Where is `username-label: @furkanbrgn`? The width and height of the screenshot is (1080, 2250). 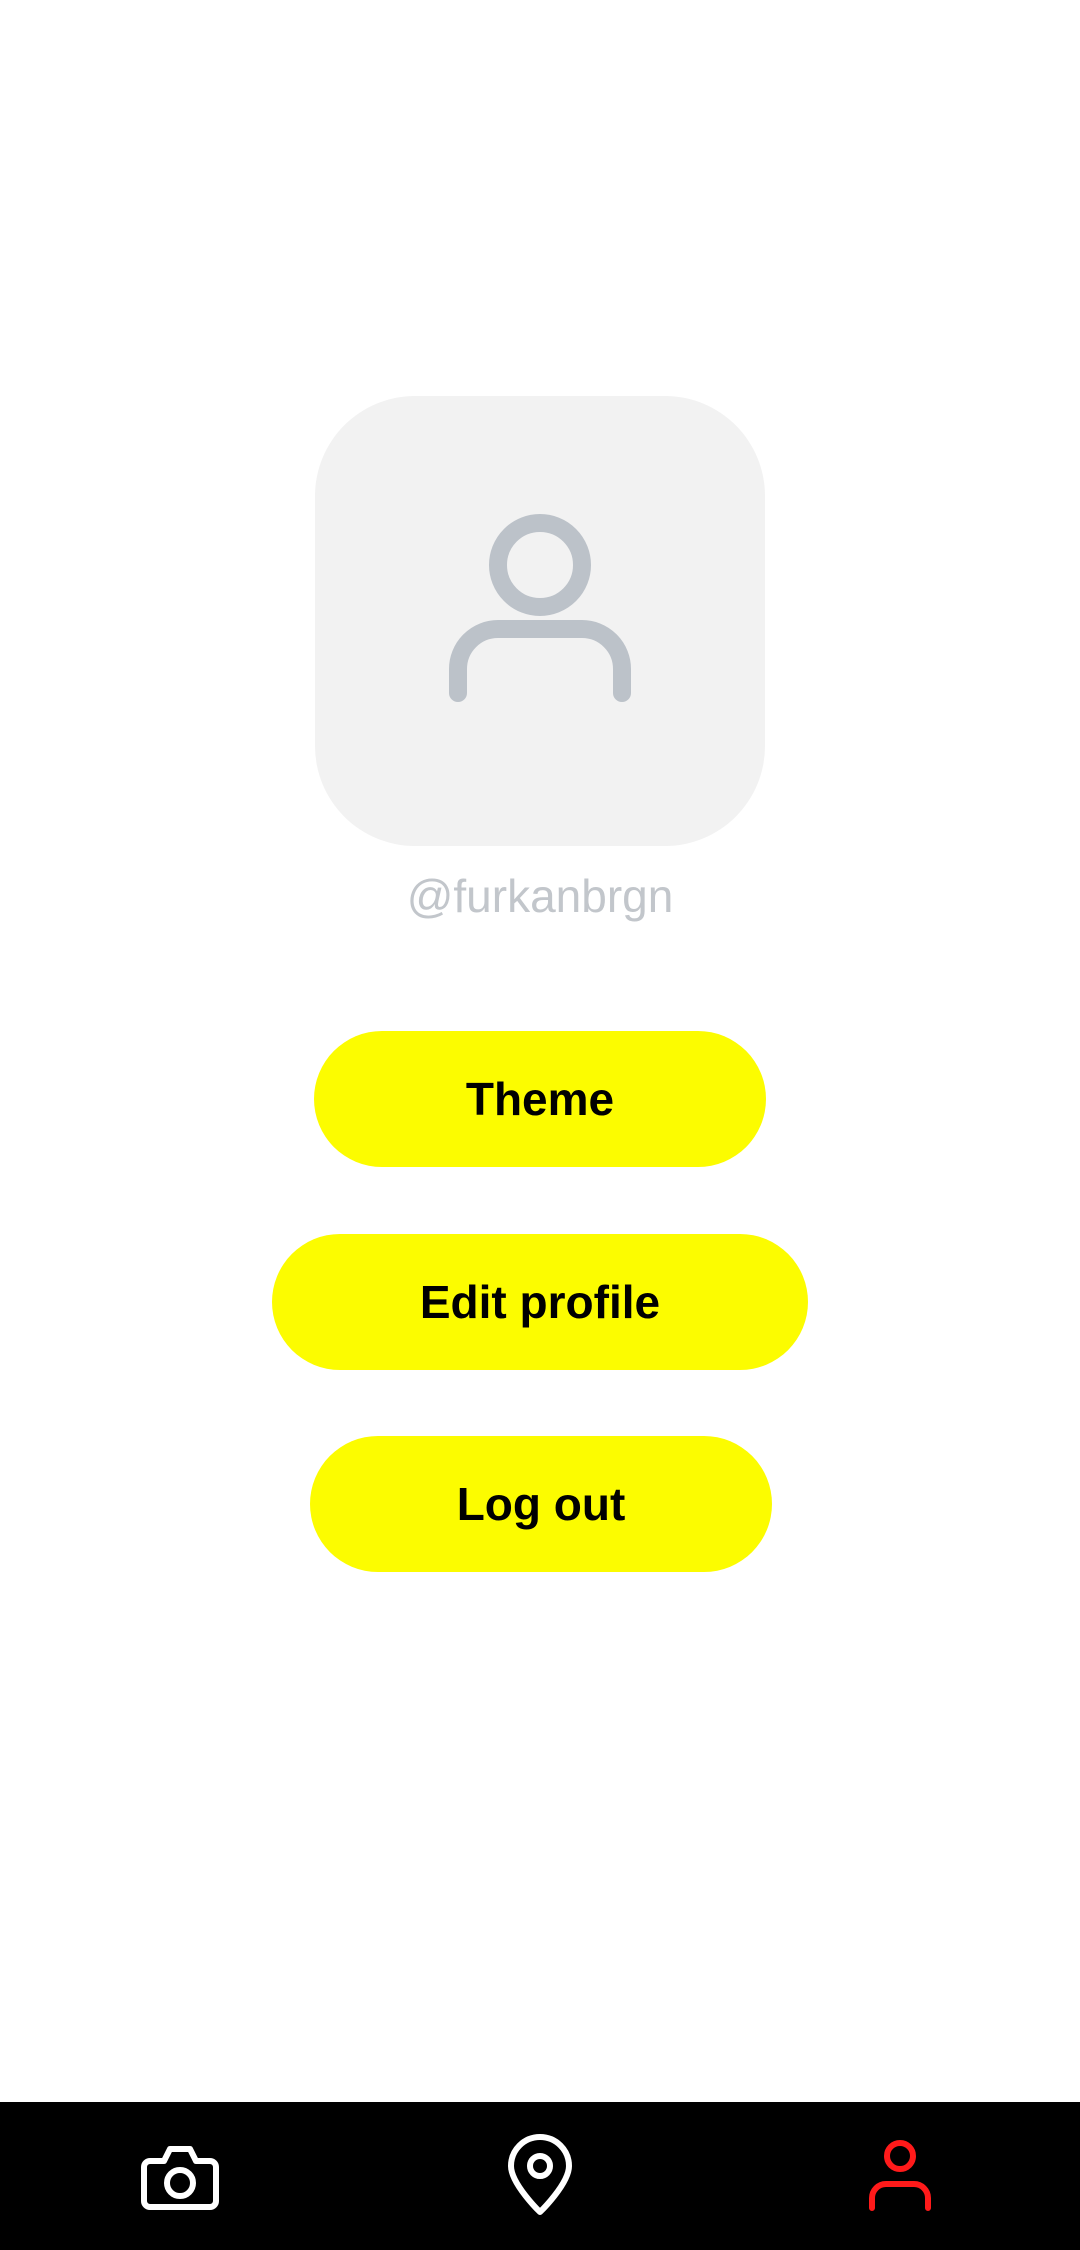
username-label: @furkanbrgn is located at coordinates (540, 896).